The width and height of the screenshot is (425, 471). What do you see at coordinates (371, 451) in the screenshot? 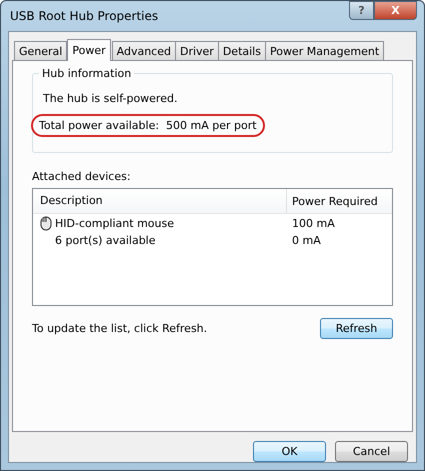
I see `dialog-button: Cancel` at bounding box center [371, 451].